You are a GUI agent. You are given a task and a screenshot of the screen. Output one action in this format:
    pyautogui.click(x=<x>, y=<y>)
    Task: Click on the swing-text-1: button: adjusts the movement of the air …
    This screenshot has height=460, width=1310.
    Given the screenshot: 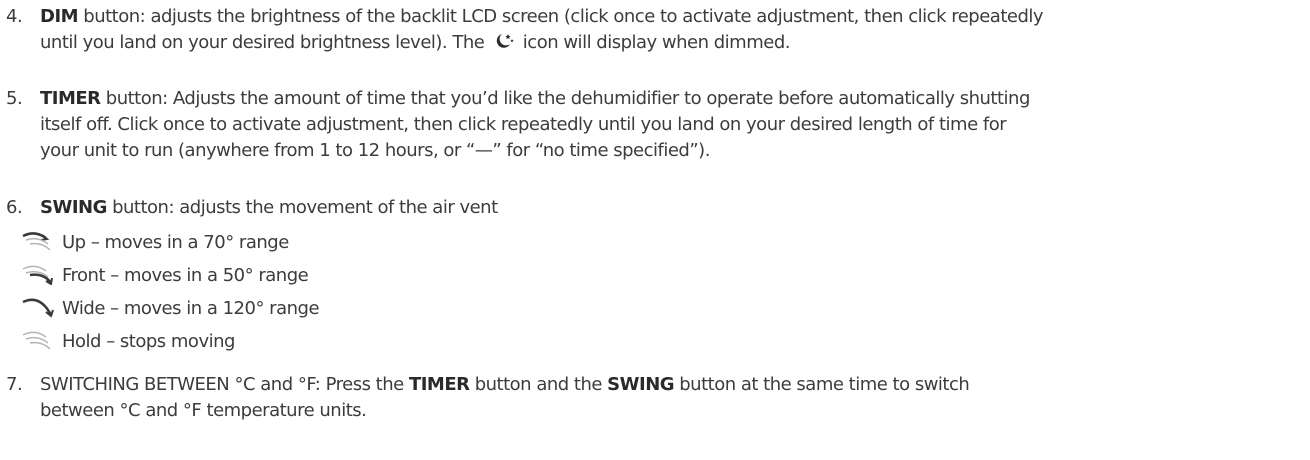 What is the action you would take?
    pyautogui.click(x=302, y=207)
    